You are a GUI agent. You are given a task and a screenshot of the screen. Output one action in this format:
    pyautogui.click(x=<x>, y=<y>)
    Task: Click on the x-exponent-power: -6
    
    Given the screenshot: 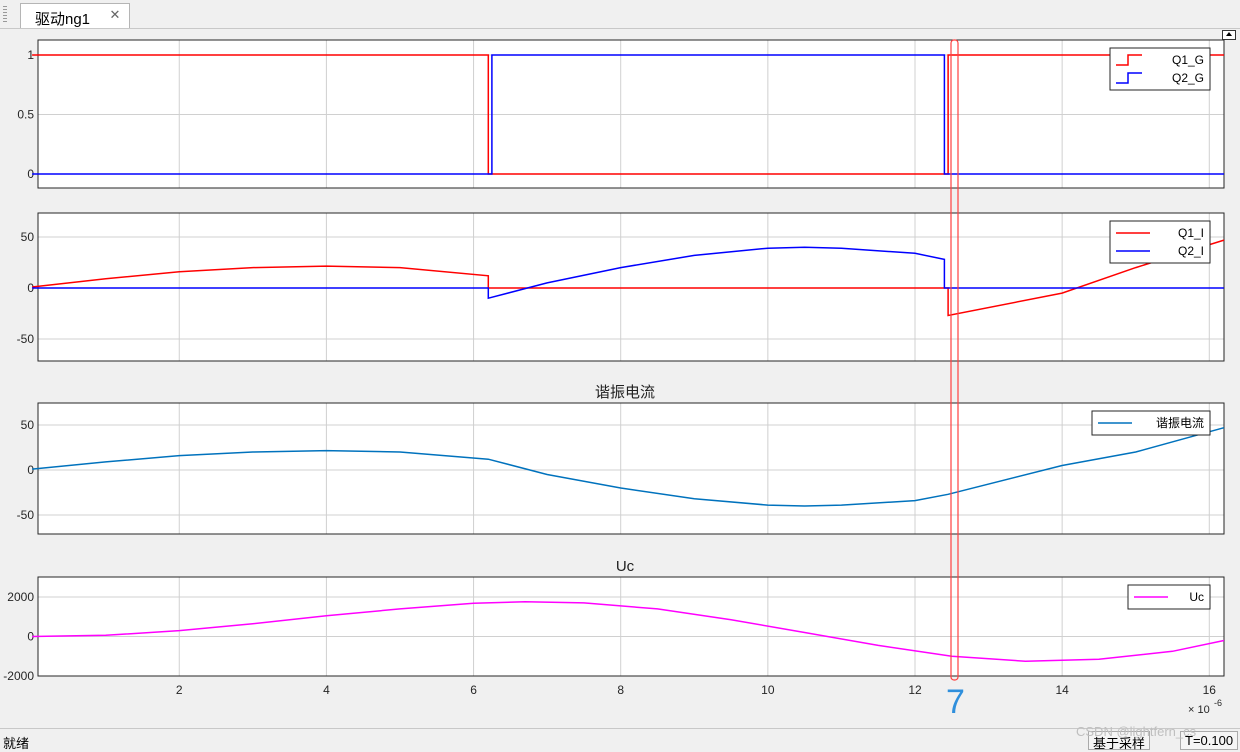 What is the action you would take?
    pyautogui.click(x=1218, y=703)
    